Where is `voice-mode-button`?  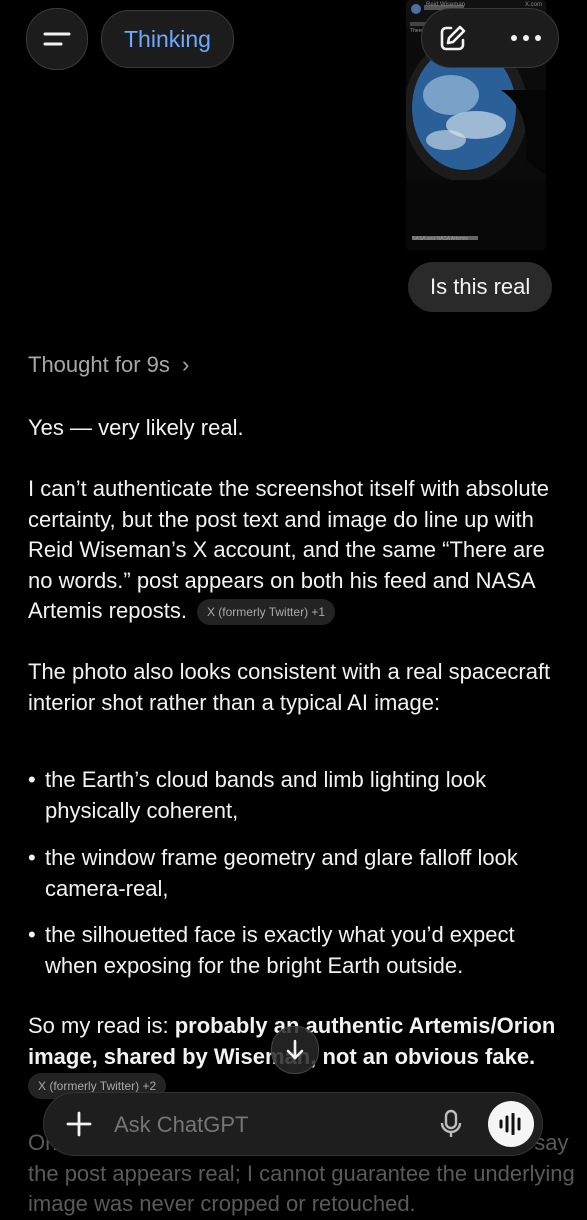 voice-mode-button is located at coordinates (511, 1124).